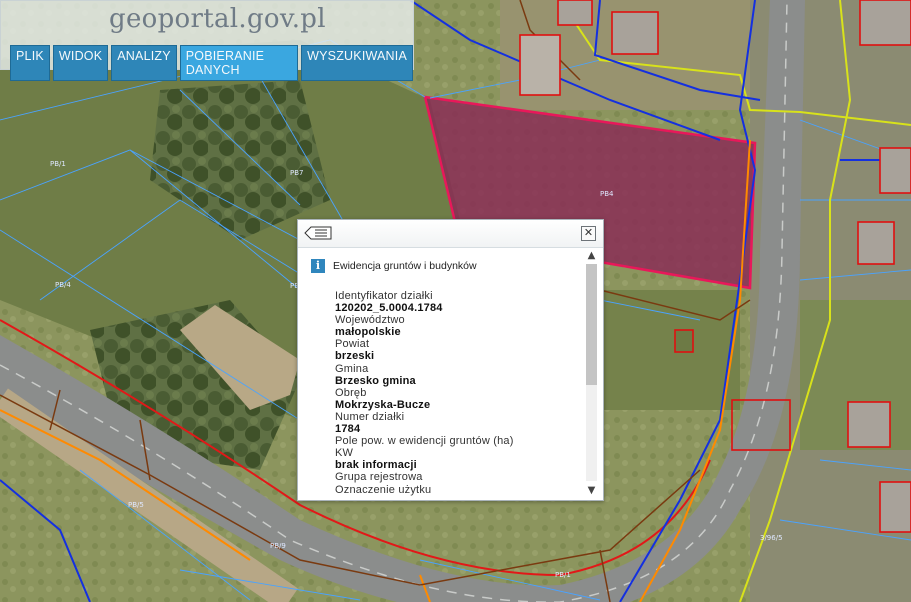 The height and width of the screenshot is (602, 911). Describe the element at coordinates (375, 380) in the screenshot. I see `attr-value: Brzesko gmina` at that location.